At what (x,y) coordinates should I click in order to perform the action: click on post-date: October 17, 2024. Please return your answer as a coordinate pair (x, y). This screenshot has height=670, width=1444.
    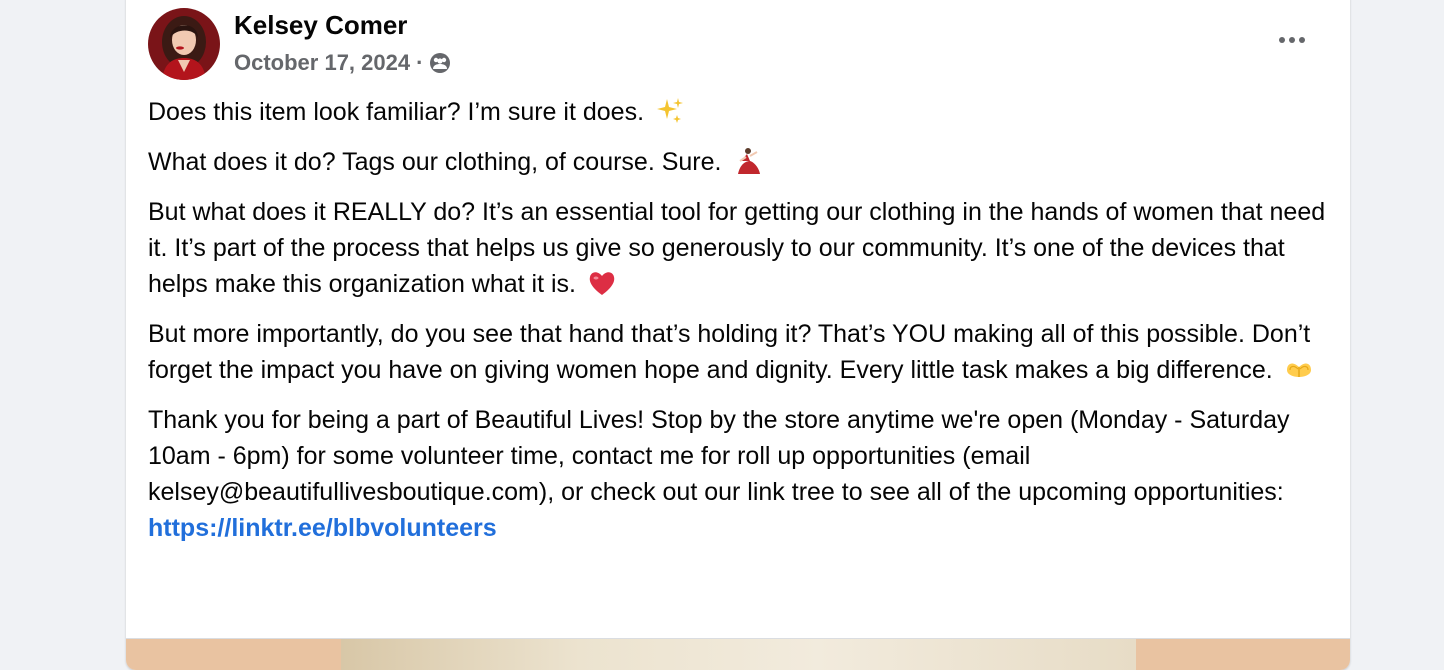
    Looking at the image, I should click on (322, 63).